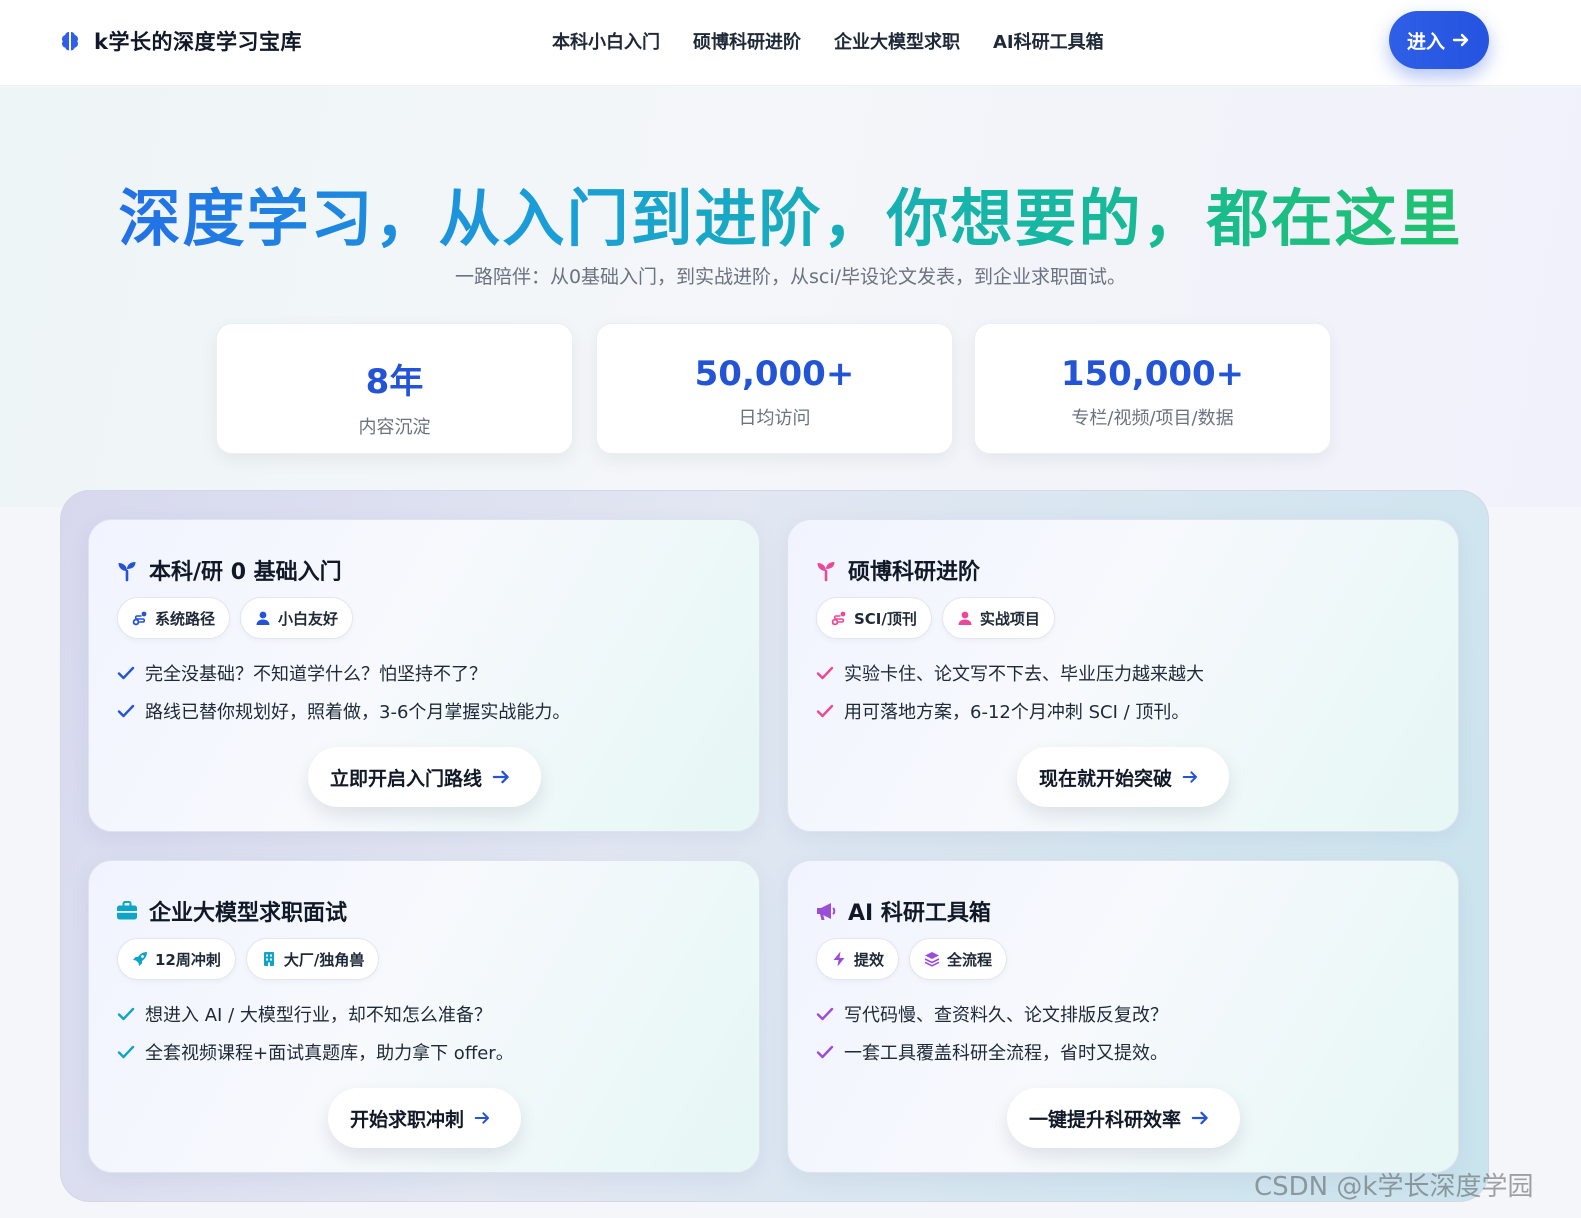 The image size is (1581, 1218). I want to click on tag-chip: 全流程, so click(958, 959).